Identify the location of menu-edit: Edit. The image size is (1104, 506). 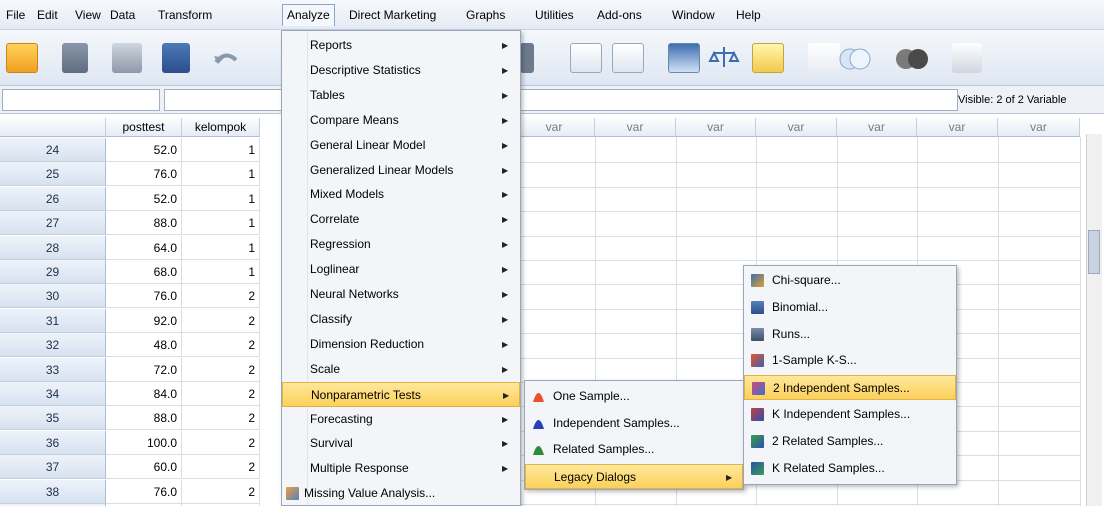
(47, 15).